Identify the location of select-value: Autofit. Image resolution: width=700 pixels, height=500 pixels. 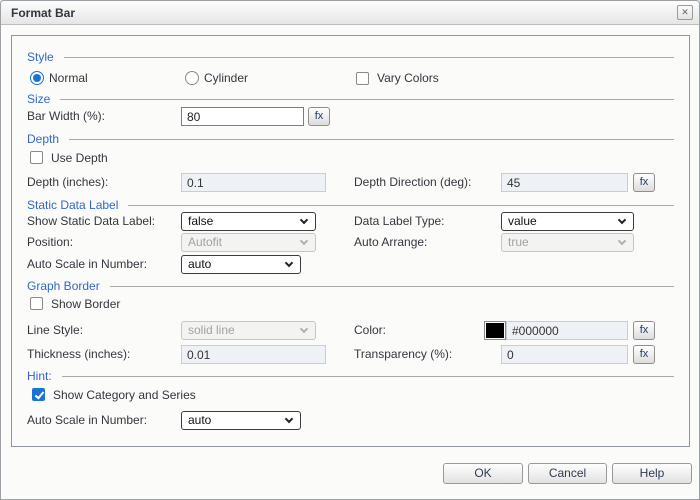
(205, 242).